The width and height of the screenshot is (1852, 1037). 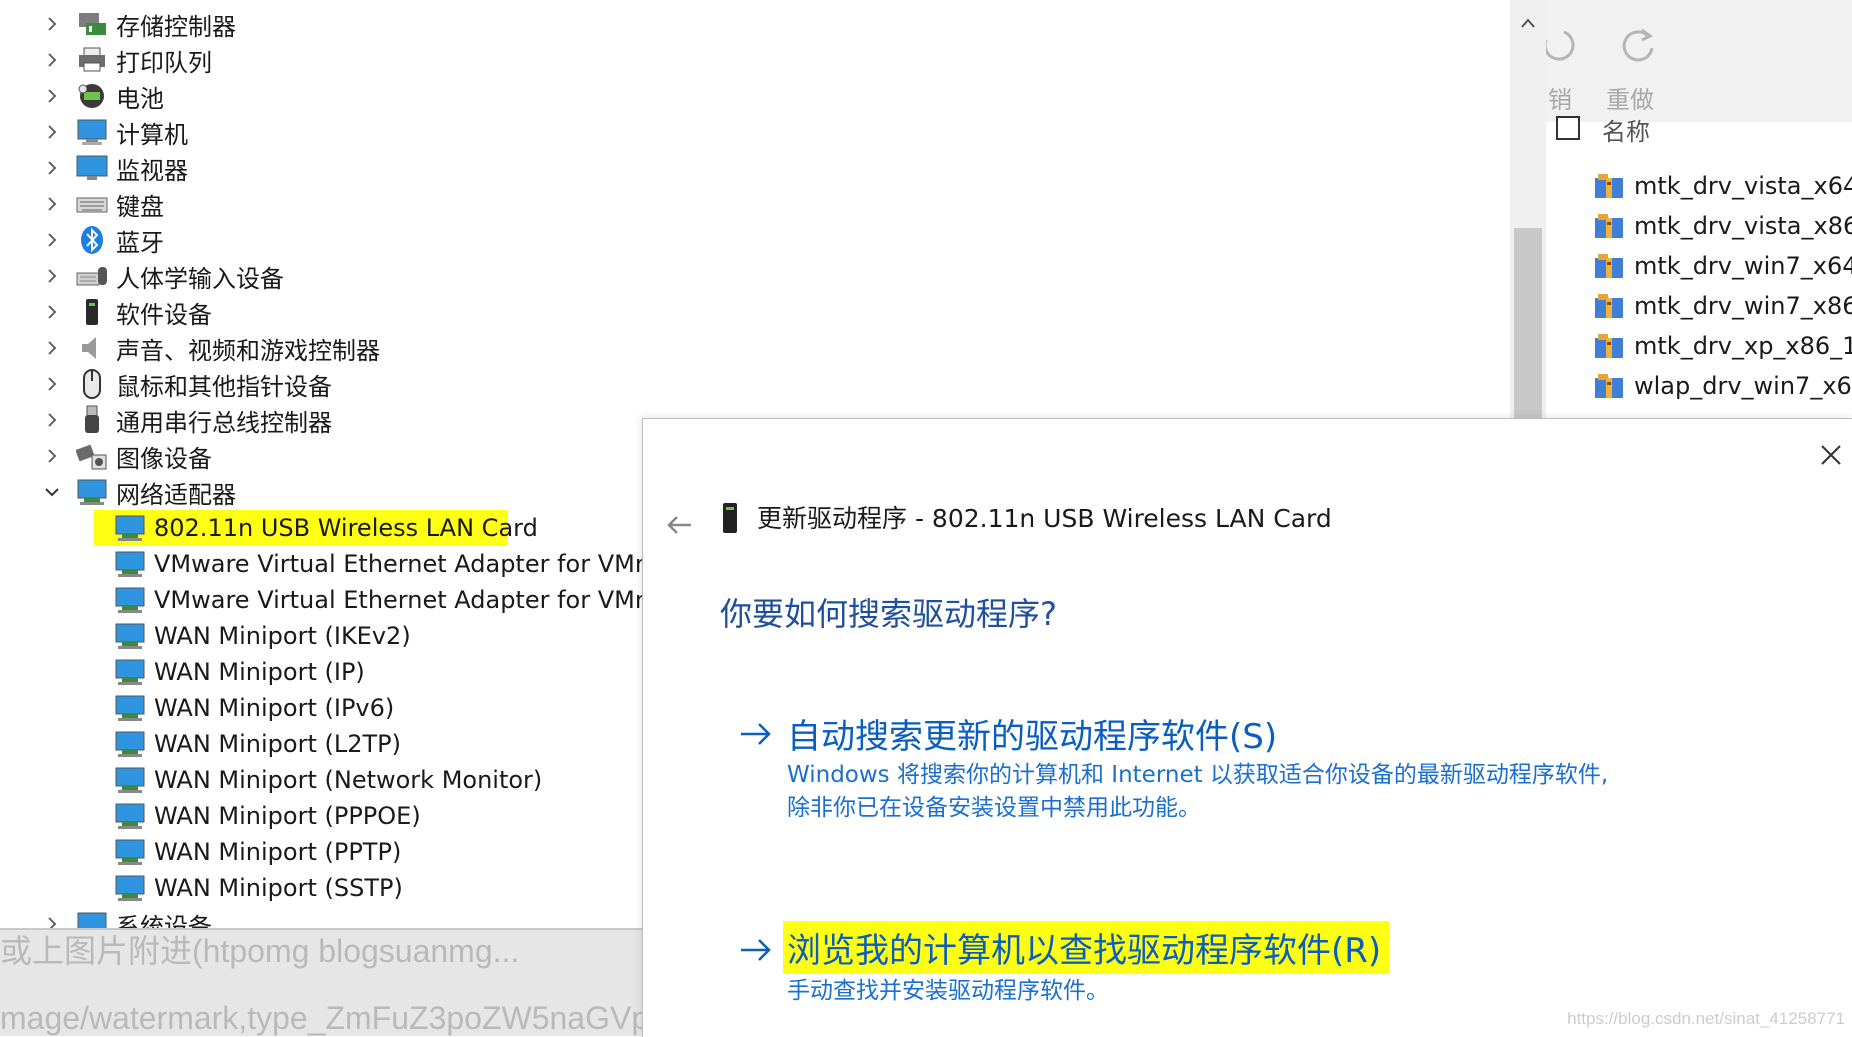 I want to click on tree-item-label: 电池, so click(x=140, y=98).